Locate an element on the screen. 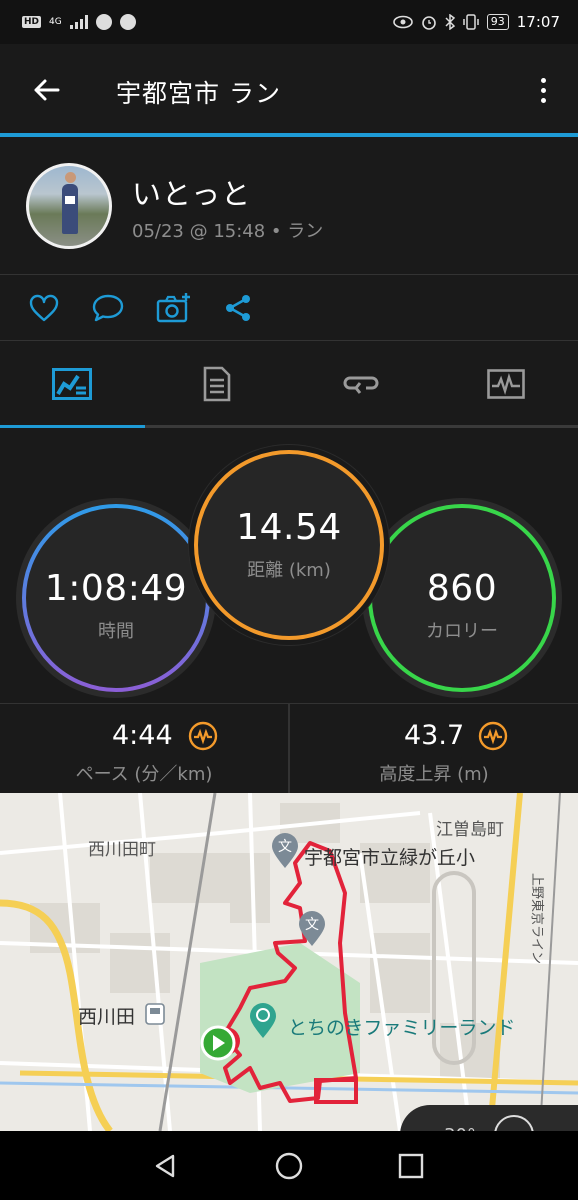  battery-indicator: 93 is located at coordinates (497, 22).